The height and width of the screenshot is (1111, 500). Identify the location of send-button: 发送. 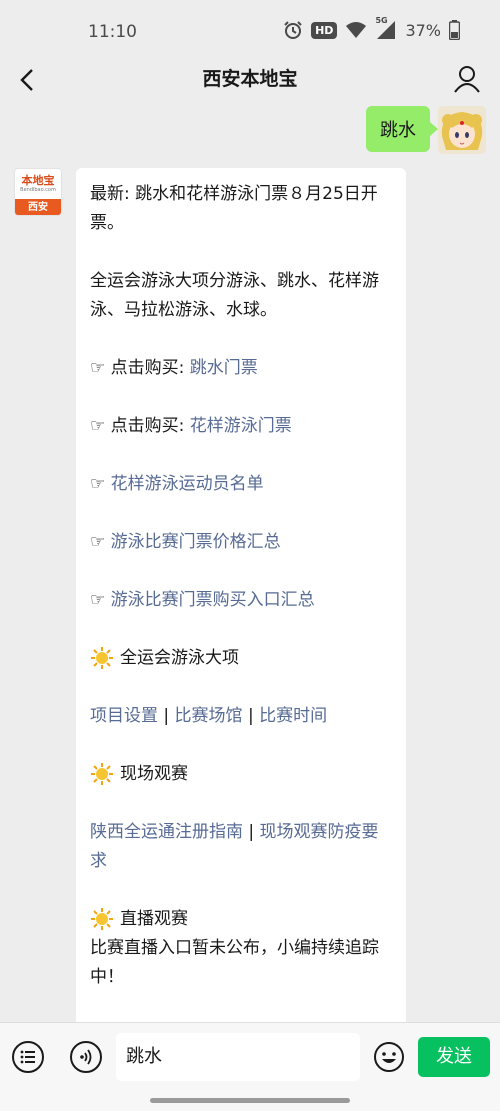
(454, 1057).